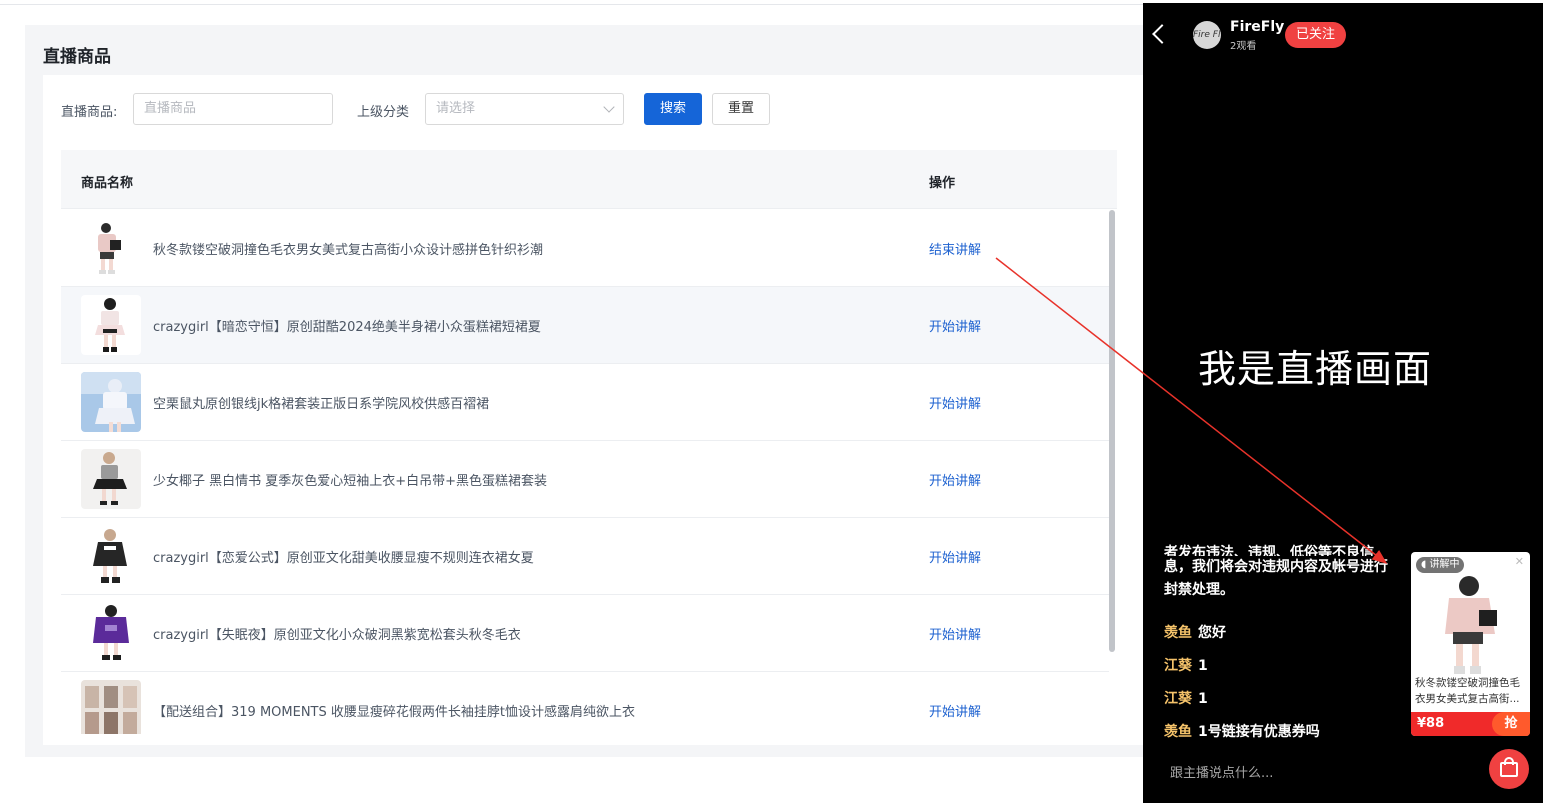 Image resolution: width=1543 pixels, height=803 pixels. Describe the element at coordinates (1276, 578) in the screenshot. I see `system-notice-text: 息，我们将会对违规内容及帐号进行封禁处理。` at that location.